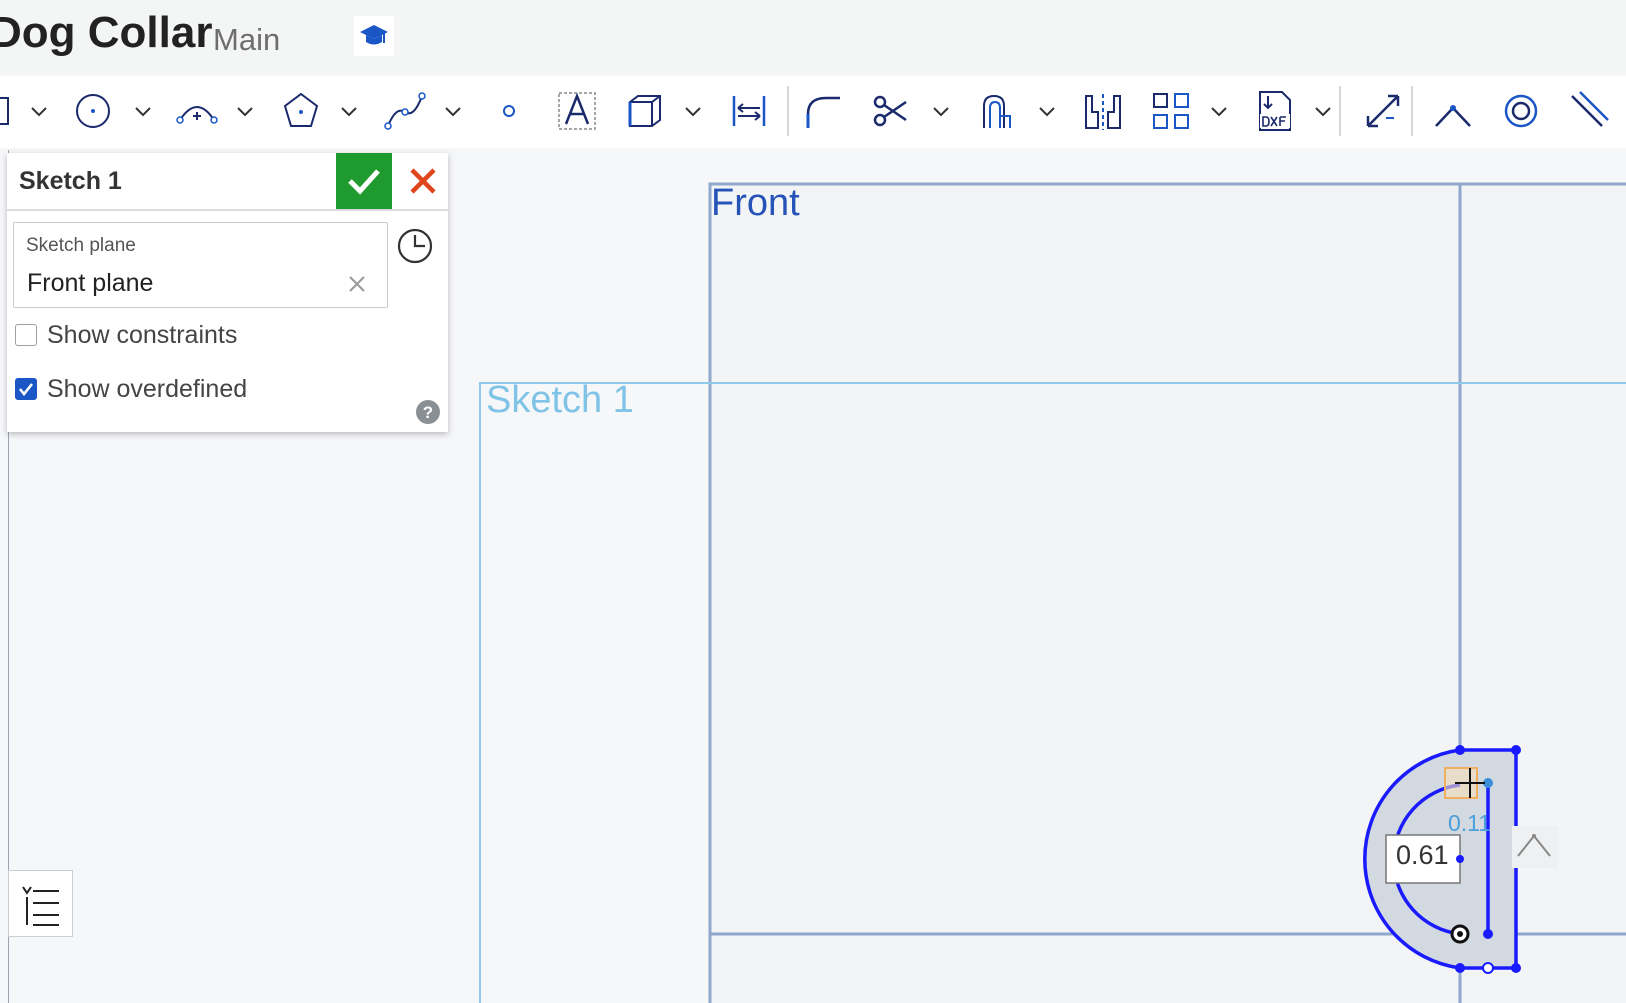 This screenshot has height=1003, width=1626. Describe the element at coordinates (106, 33) in the screenshot. I see `document-title: Dog Collar` at that location.